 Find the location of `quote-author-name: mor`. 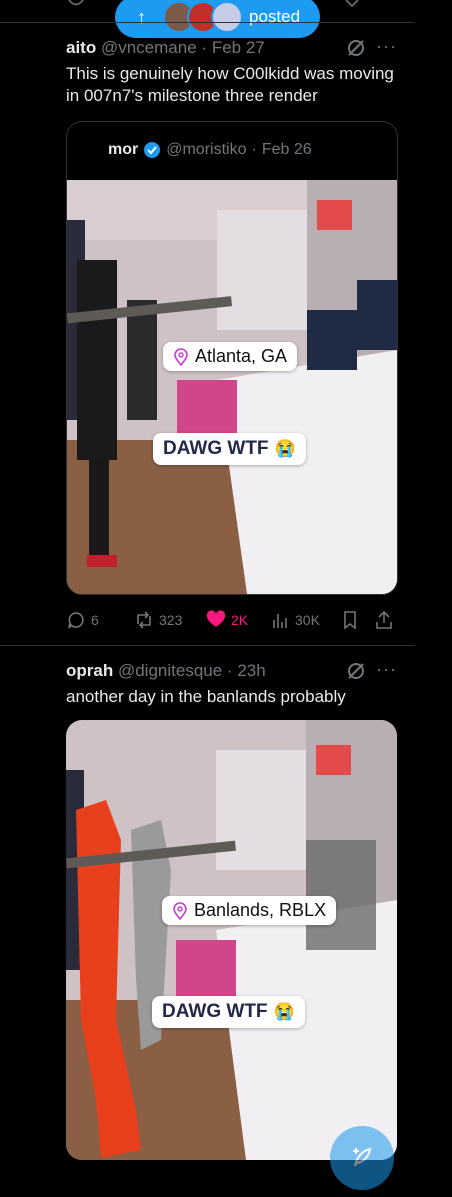

quote-author-name: mor is located at coordinates (123, 149).